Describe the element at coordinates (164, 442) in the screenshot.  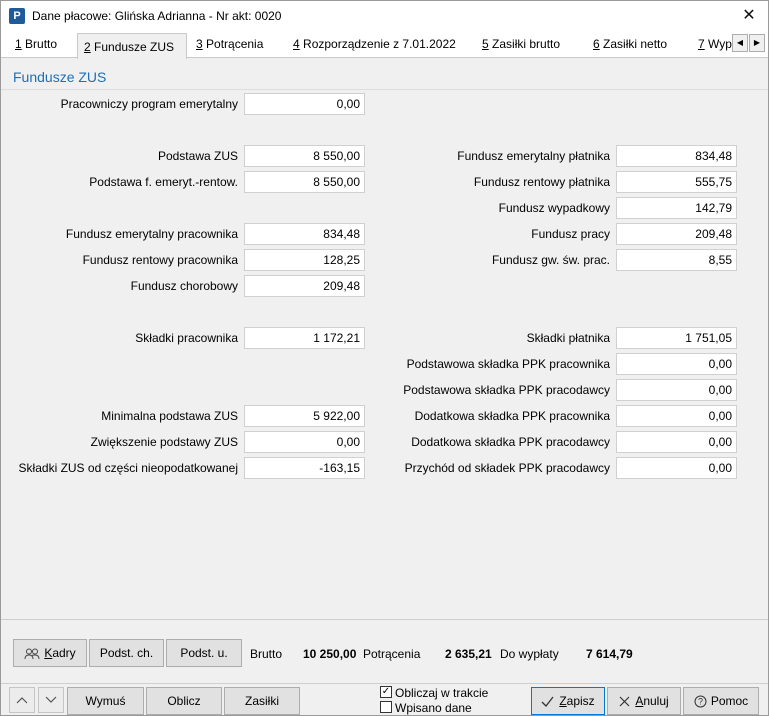
I see `zwiekszenie-podstawy-zus-label: Zwiększenie podstawy ZUS` at that location.